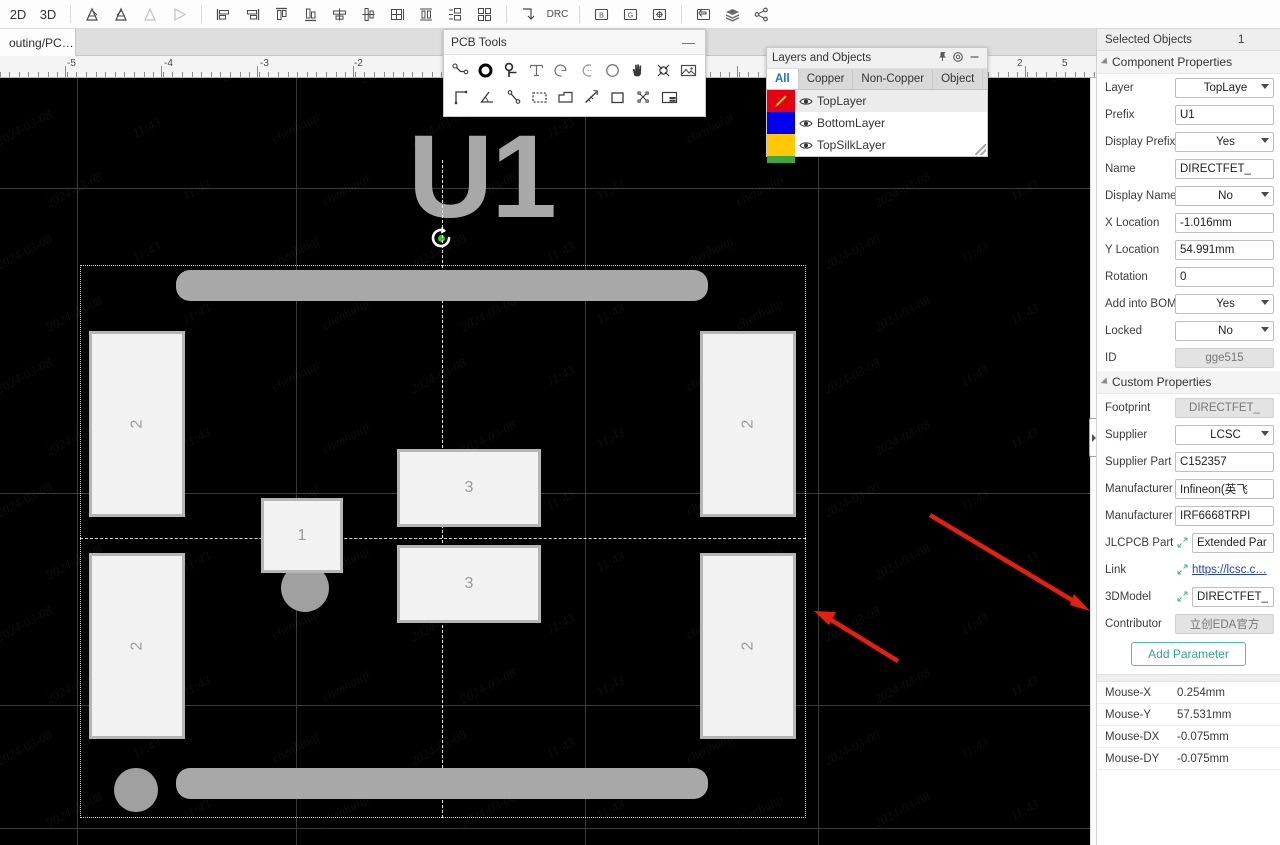 The height and width of the screenshot is (845, 1280). Describe the element at coordinates (1224, 488) in the screenshot. I see `manufacturer-input` at that location.